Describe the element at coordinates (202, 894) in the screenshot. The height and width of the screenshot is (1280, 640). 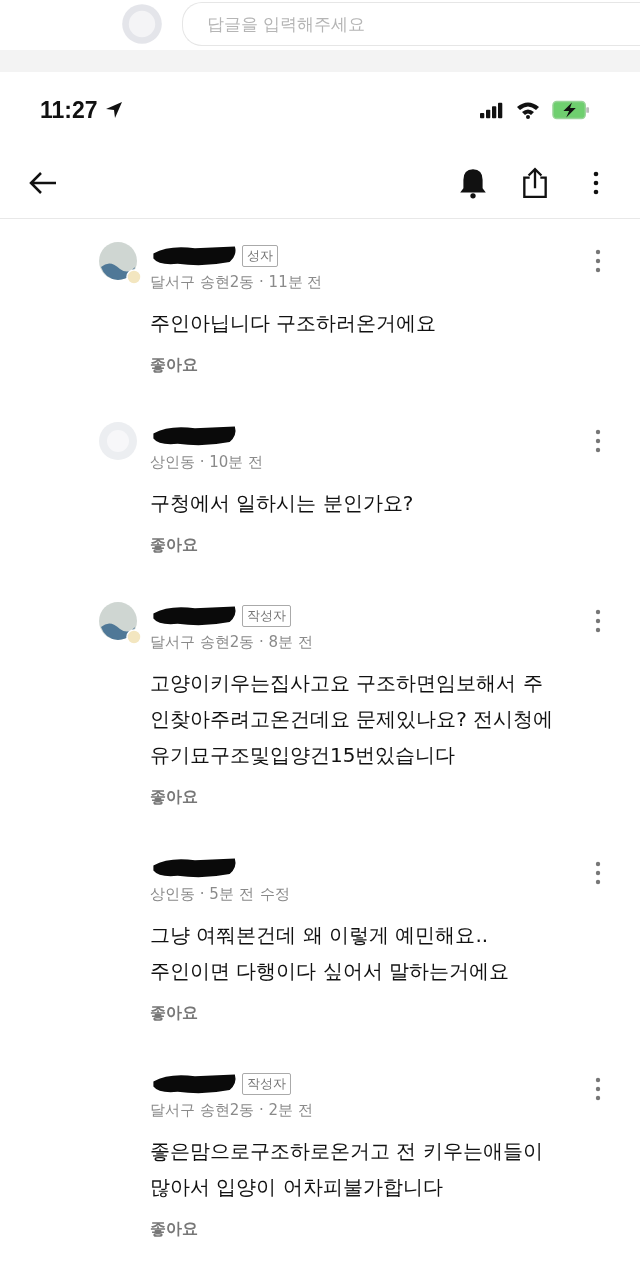
I see `comment-meta: 상인동 · 5분 전` at that location.